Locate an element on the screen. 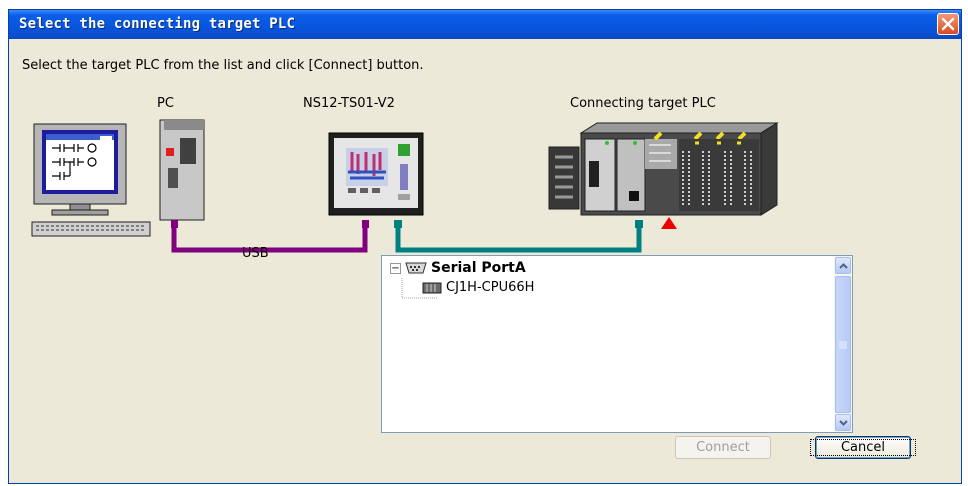 This screenshot has height=486, width=968. scroll-down-button is located at coordinates (843, 422).